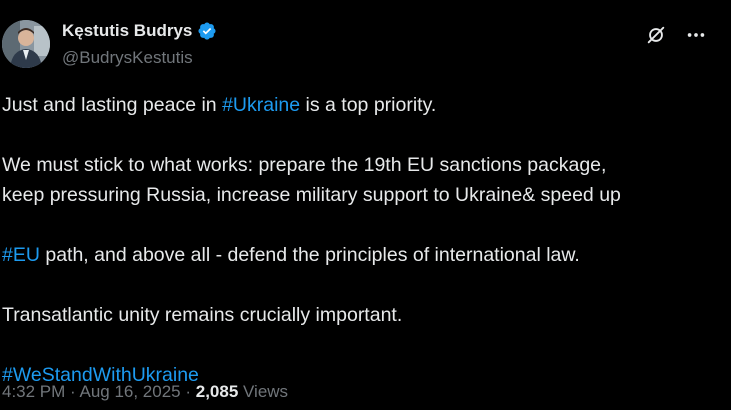 This screenshot has width=731, height=410. What do you see at coordinates (696, 35) in the screenshot?
I see `more-options-icon` at bounding box center [696, 35].